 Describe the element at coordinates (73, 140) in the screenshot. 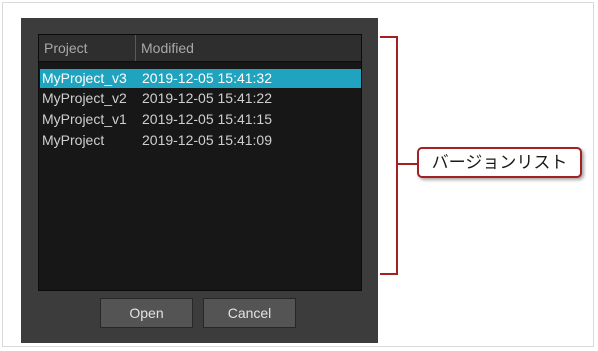

I see `project-name-cell: MyProject` at that location.